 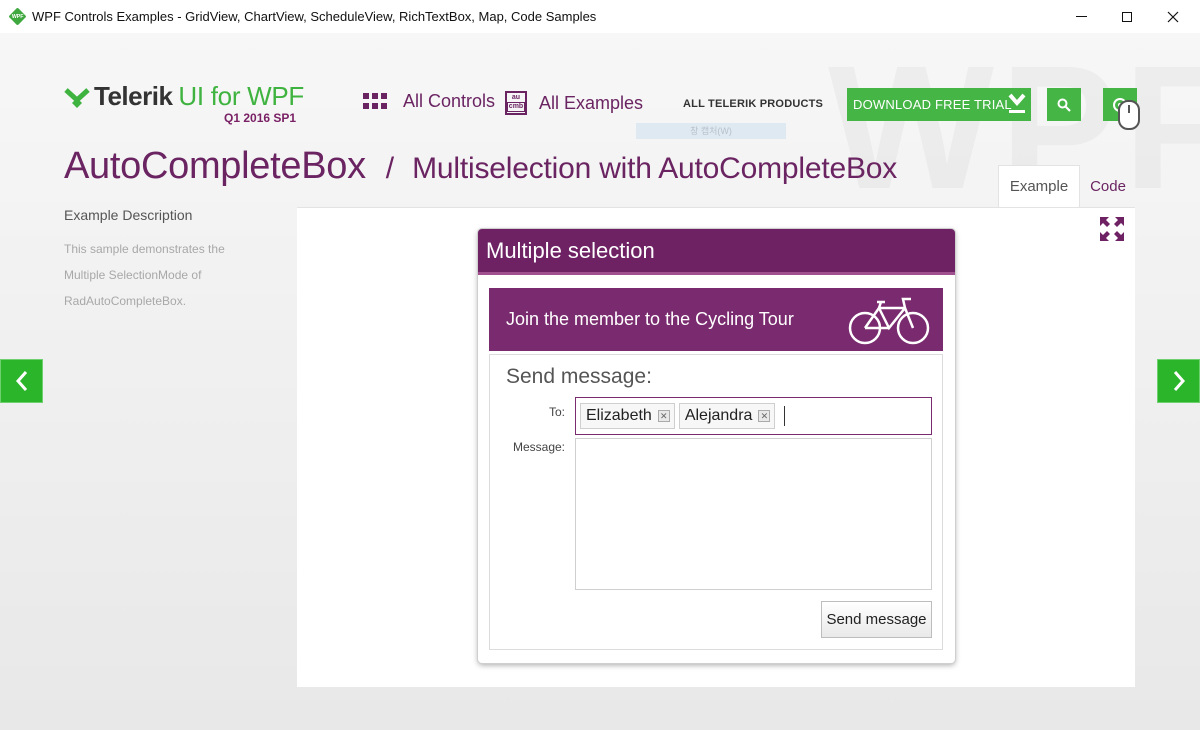 I want to click on logo-brand: Telerik, so click(x=133, y=96).